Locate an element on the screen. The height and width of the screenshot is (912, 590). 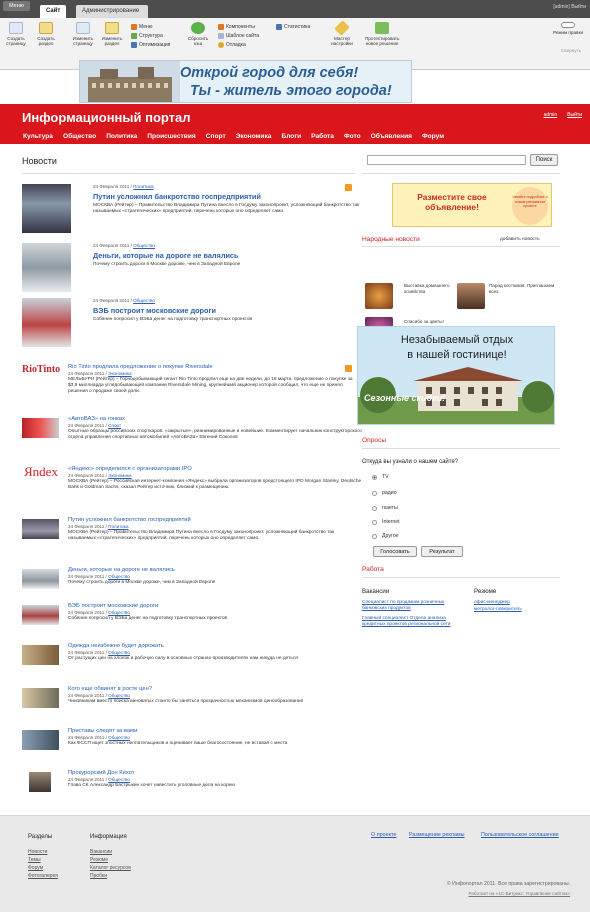
statistics-item: Статистика is located at coordinates (293, 27).